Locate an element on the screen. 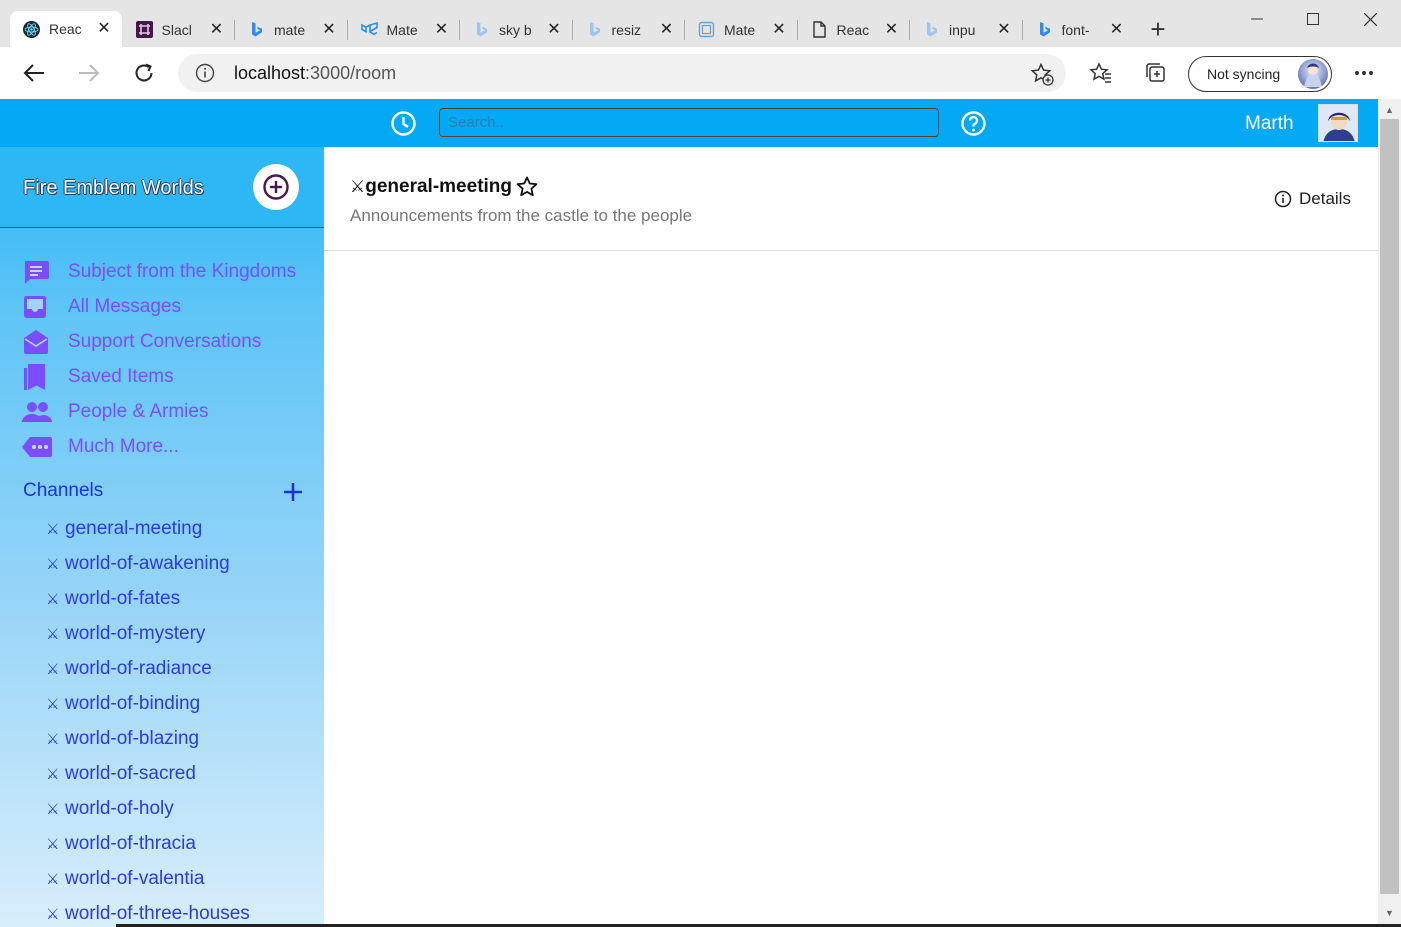  add-workspace-button is located at coordinates (276, 187).